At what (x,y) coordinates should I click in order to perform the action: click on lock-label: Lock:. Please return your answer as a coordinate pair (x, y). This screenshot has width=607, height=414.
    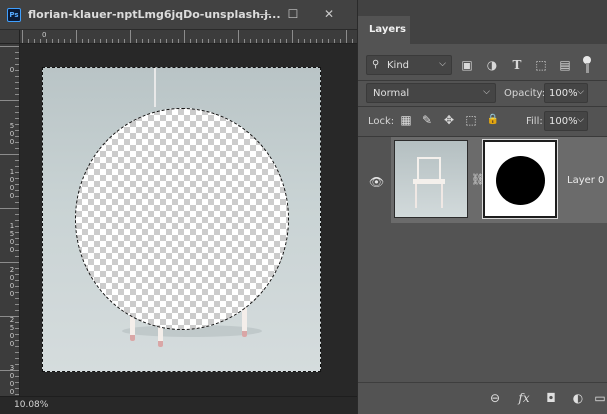
    Looking at the image, I should click on (381, 121).